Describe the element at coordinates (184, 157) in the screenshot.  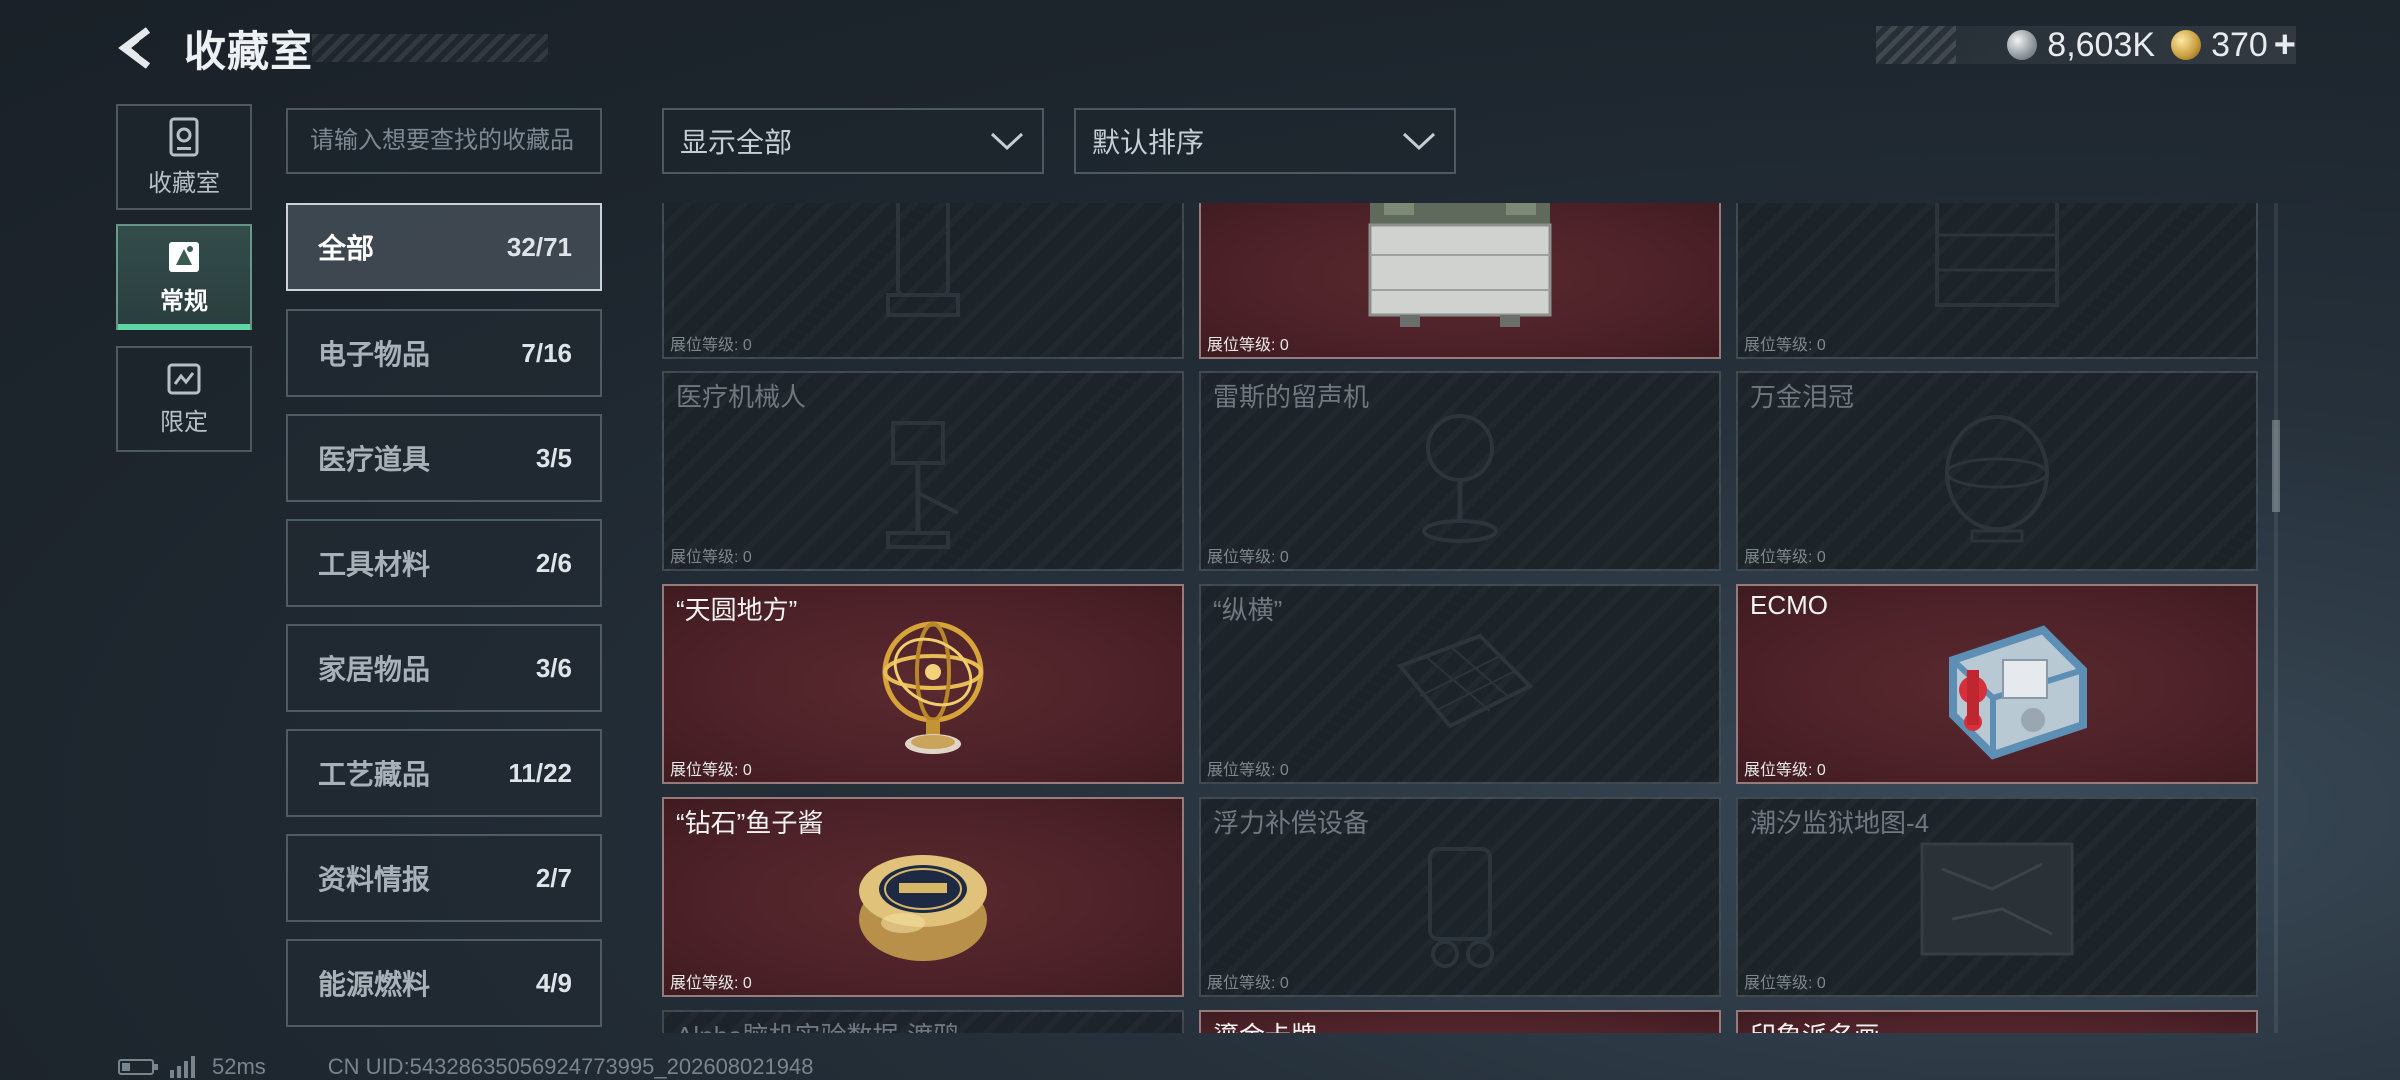
I see `tab-collection-room: 收藏室` at that location.